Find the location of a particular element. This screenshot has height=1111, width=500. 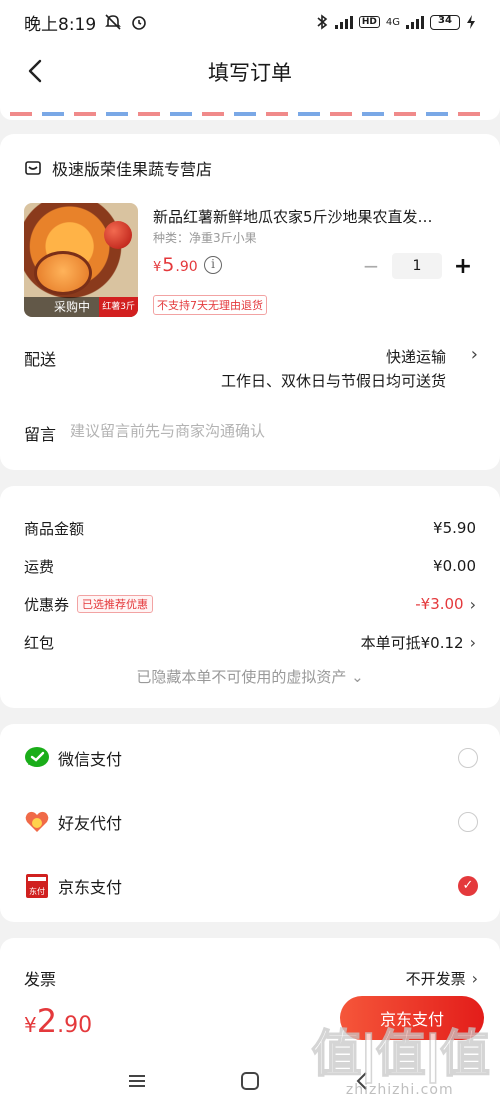

payment-label-wechat: 微信支付 is located at coordinates (90, 759).